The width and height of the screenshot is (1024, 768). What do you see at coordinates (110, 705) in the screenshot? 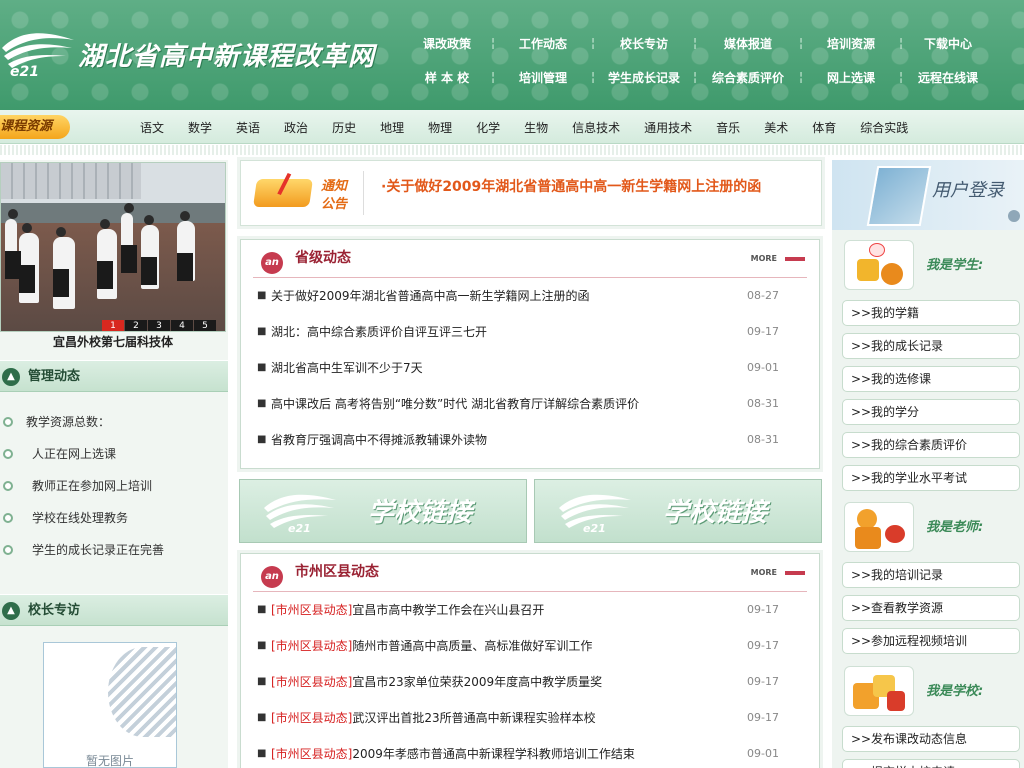
I see `principal-image-placeholder: 暂无图片` at bounding box center [110, 705].